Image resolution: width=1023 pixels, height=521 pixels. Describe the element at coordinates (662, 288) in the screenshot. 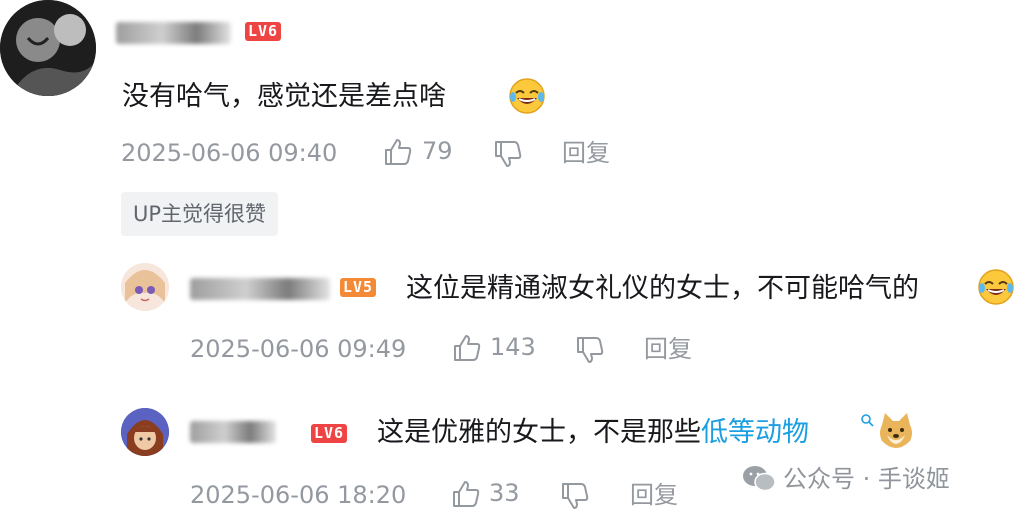

I see `comment-text: 这位是精通淑女礼仪的女士，不可能哈气的` at that location.